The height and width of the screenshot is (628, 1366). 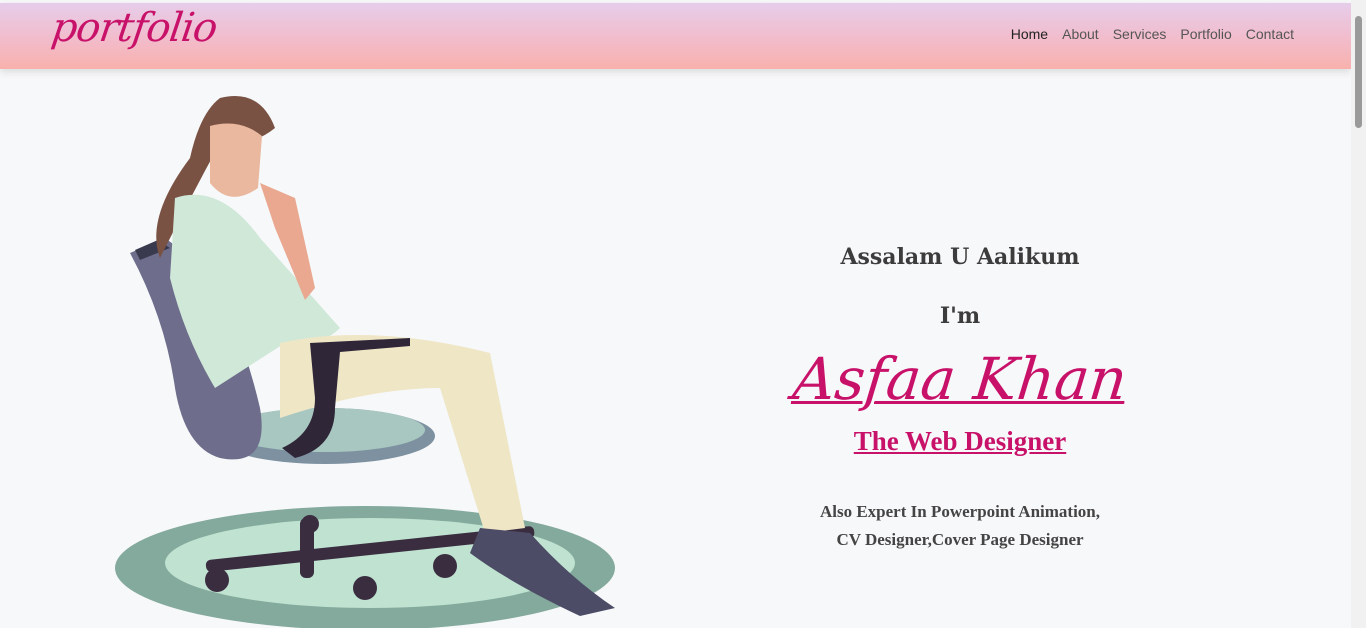 I want to click on nav-link-home: Home, so click(x=1029, y=34).